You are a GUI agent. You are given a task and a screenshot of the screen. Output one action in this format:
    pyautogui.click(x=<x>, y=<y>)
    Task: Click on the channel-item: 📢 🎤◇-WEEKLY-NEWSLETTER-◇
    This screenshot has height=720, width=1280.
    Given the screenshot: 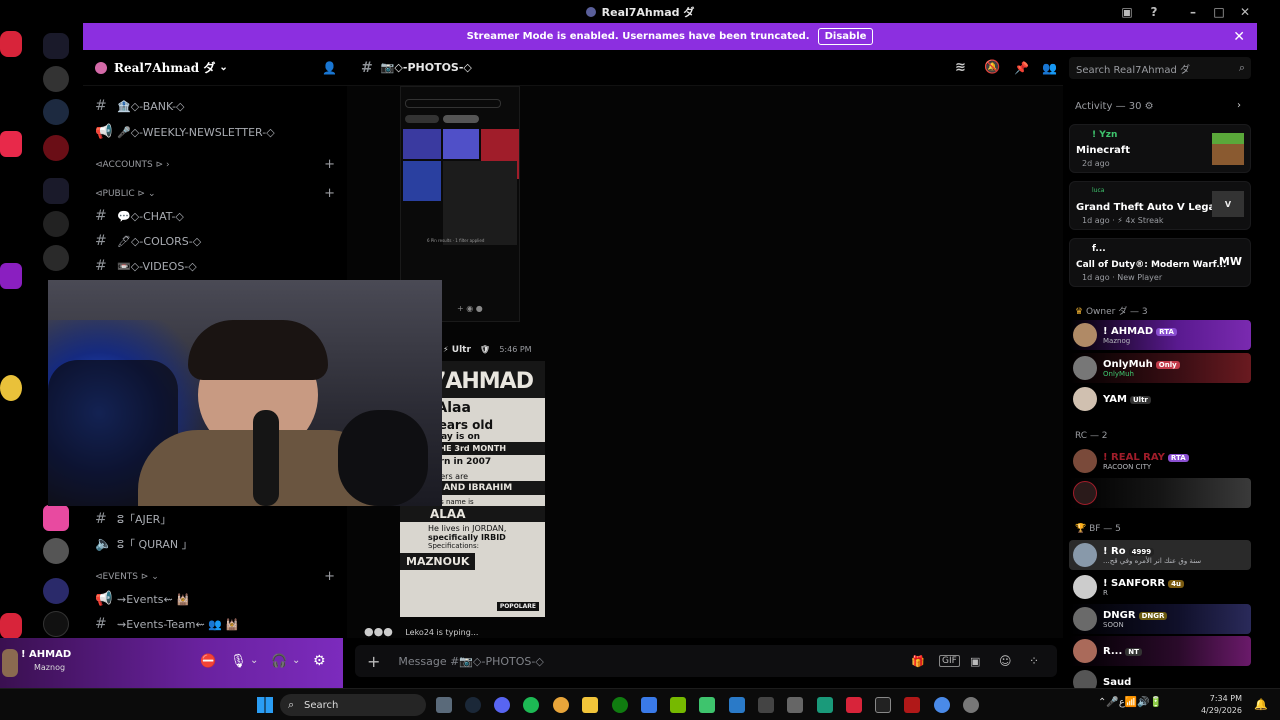 What is the action you would take?
    pyautogui.click(x=185, y=132)
    